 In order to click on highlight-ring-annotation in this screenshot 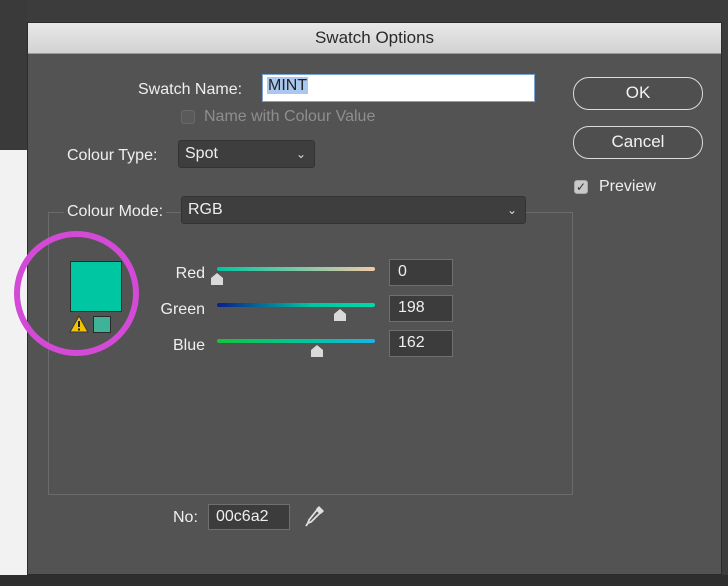, I will do `click(76, 293)`.